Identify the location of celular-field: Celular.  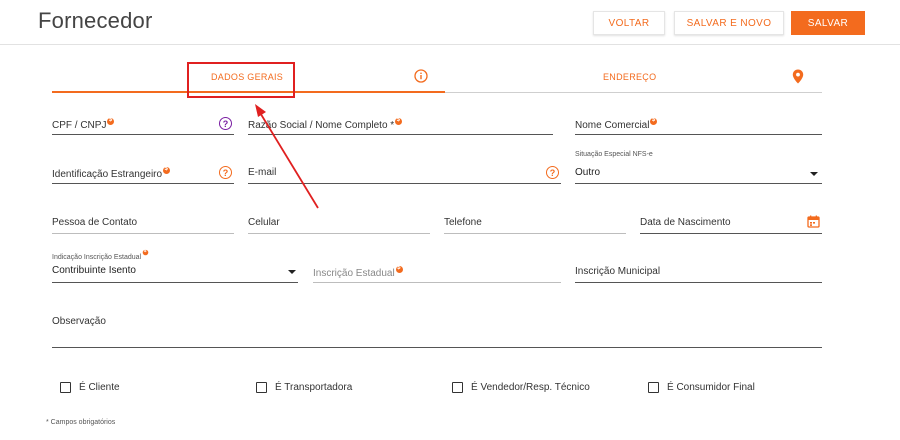
(339, 222).